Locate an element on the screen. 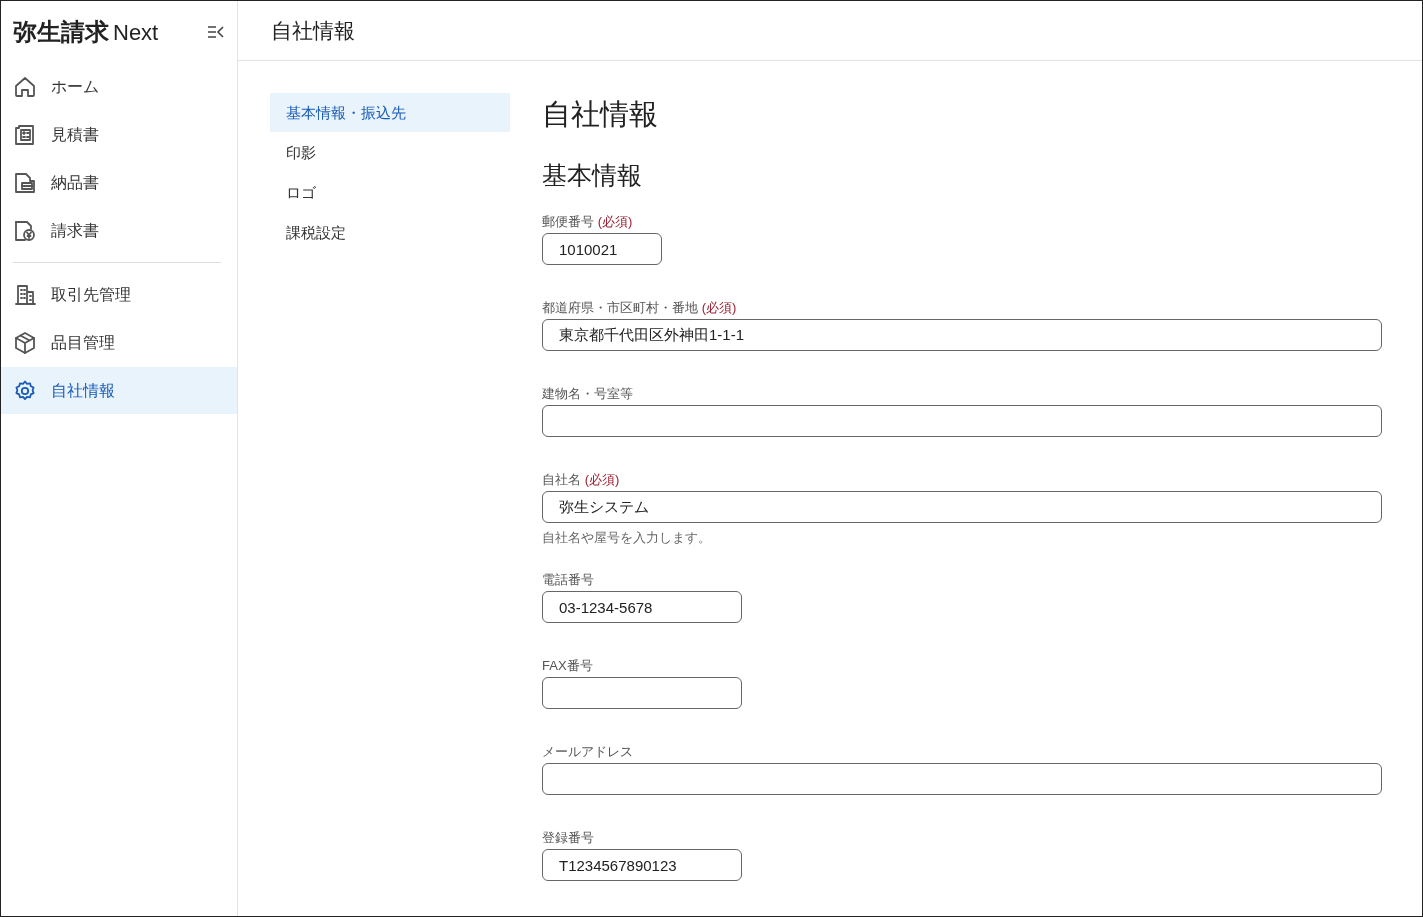 The height and width of the screenshot is (917, 1423). help-text: 自社名や屋号を入力します。 is located at coordinates (627, 538).